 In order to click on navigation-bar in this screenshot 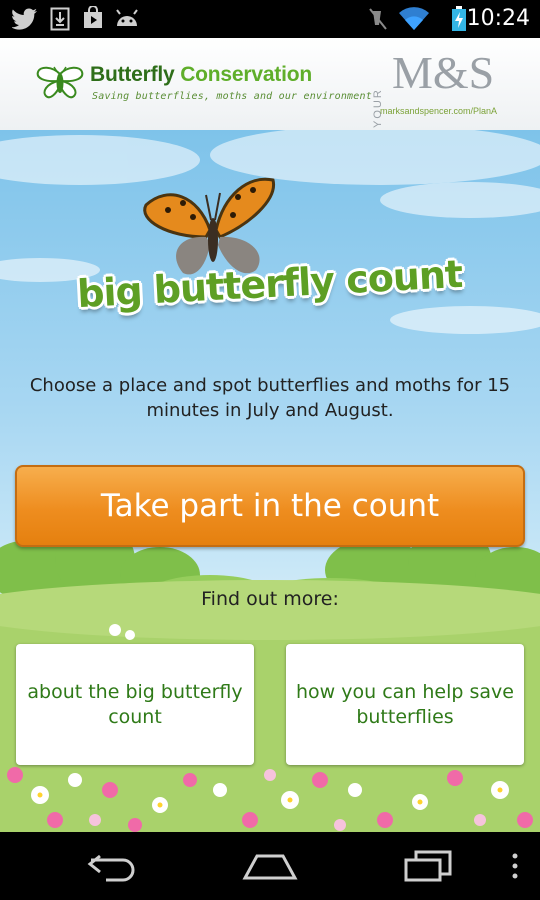, I will do `click(270, 866)`.